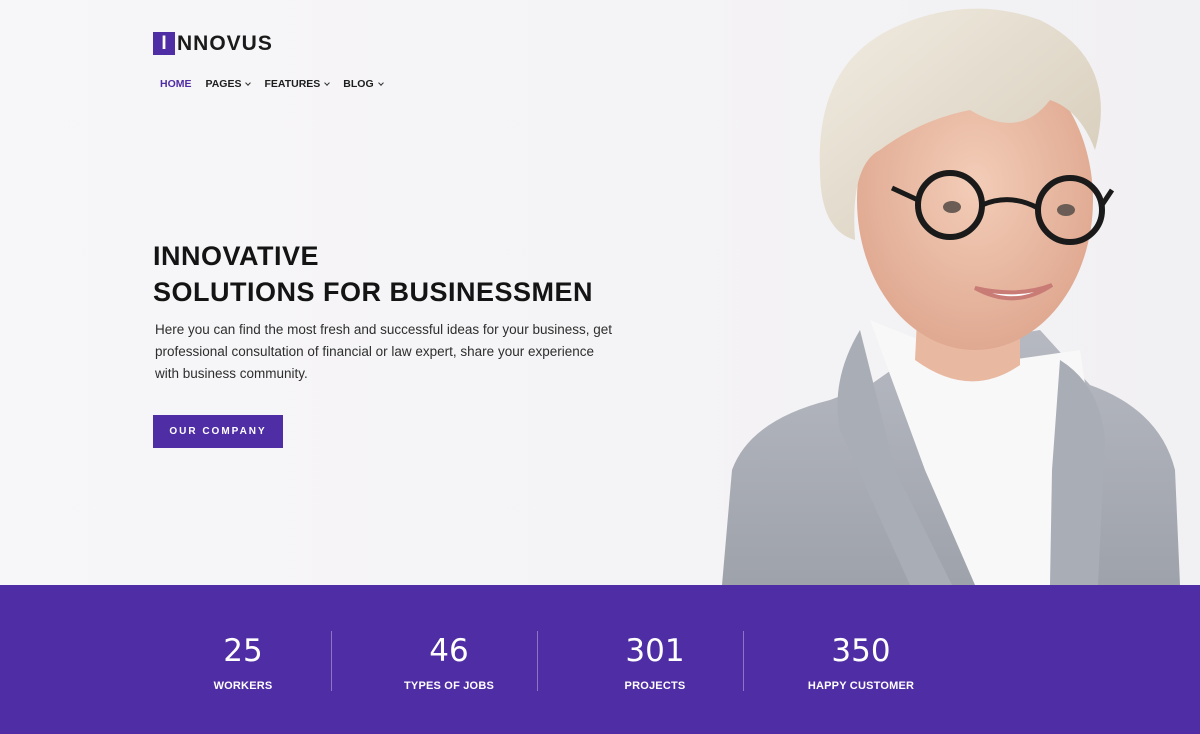  I want to click on nav-item-label: FEATURES, so click(292, 84).